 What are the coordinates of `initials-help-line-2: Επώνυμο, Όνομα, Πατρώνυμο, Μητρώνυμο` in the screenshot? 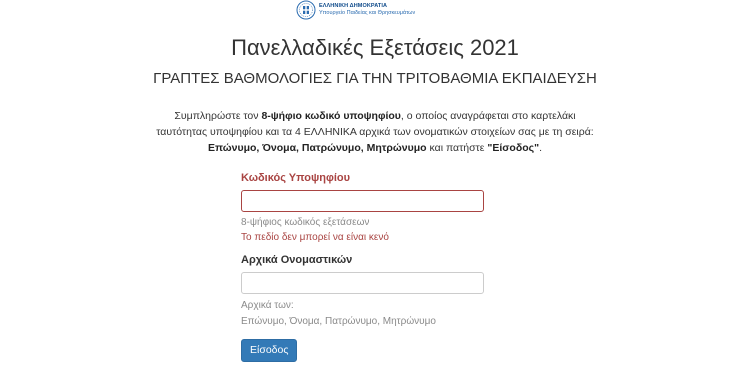 It's located at (338, 321).